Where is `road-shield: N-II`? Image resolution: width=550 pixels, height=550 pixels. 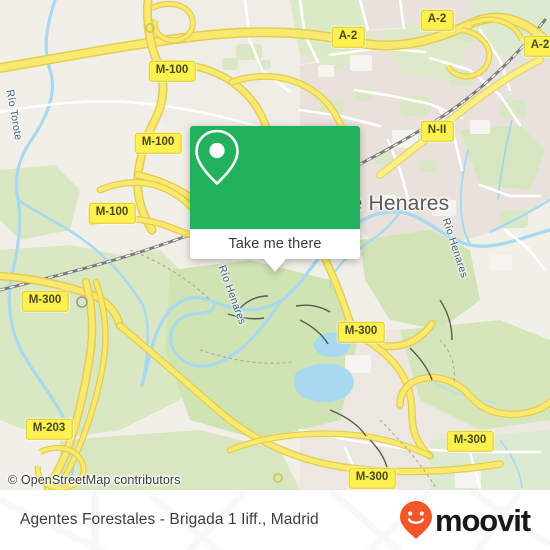 road-shield: N-II is located at coordinates (437, 131).